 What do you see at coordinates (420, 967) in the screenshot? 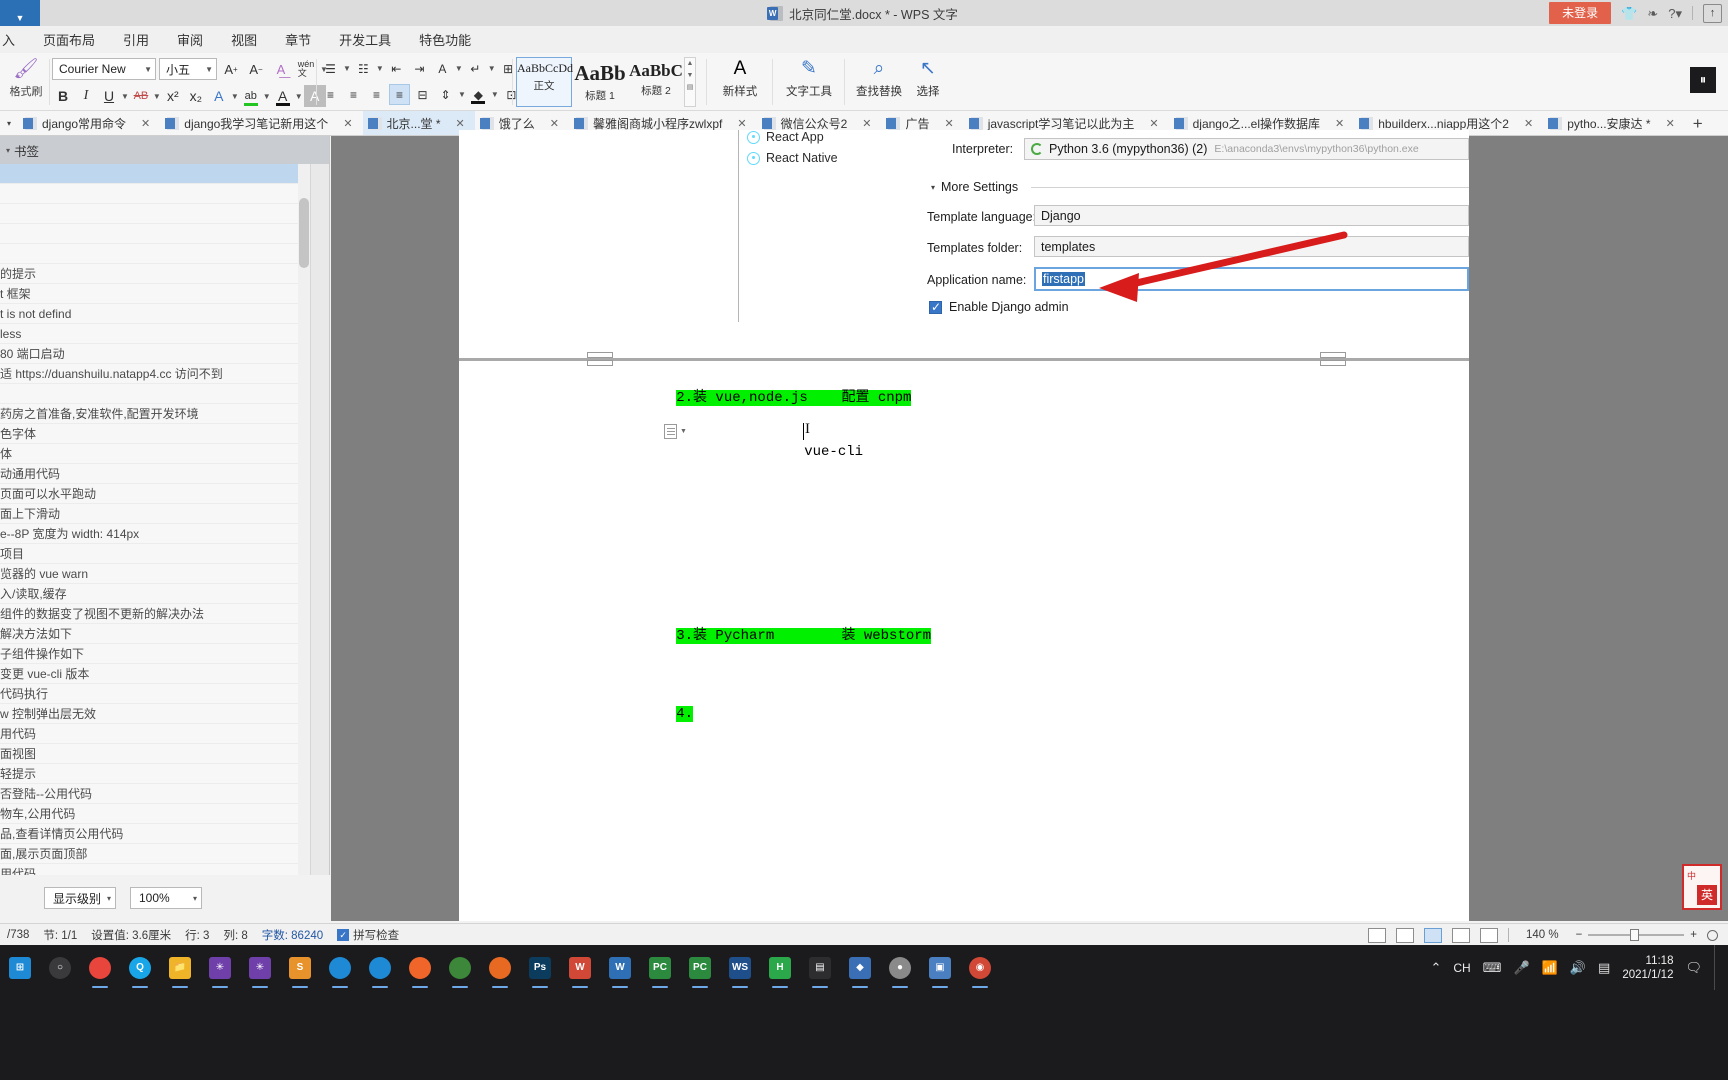
I see `taskbar-postman` at bounding box center [420, 967].